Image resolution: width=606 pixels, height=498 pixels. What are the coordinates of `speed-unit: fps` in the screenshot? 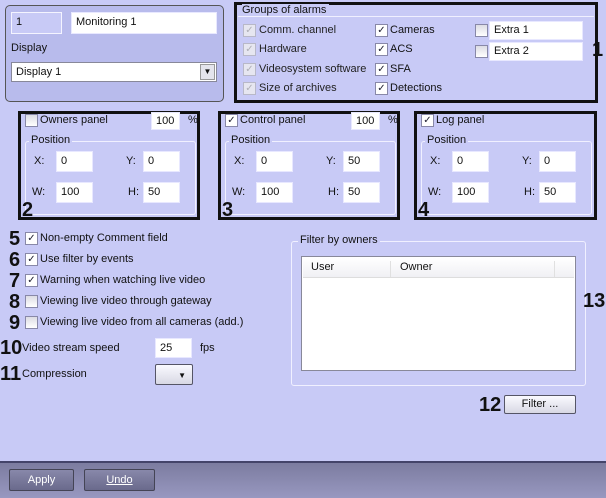 It's located at (207, 348).